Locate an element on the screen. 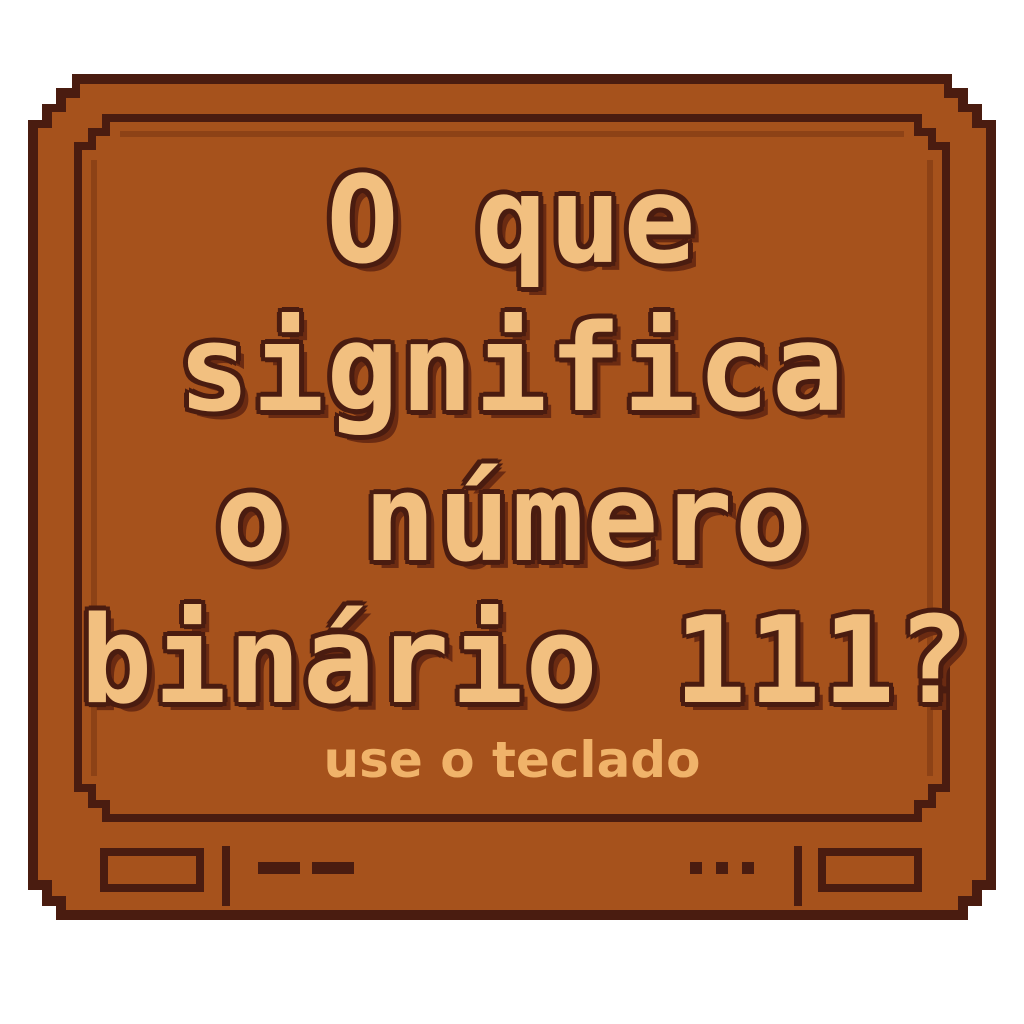 The height and width of the screenshot is (1024, 1024). keyboard-hint: use o teclado is located at coordinates (512, 760).